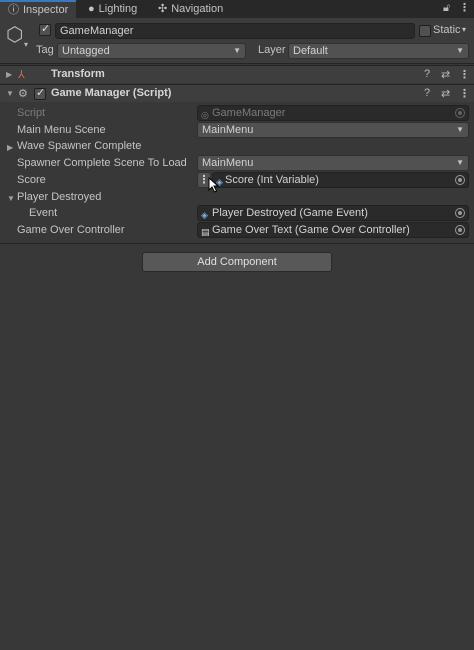 This screenshot has width=474, height=650. Describe the element at coordinates (15, 35) in the screenshot. I see `gameobject-cube-icon: ⬡` at that location.